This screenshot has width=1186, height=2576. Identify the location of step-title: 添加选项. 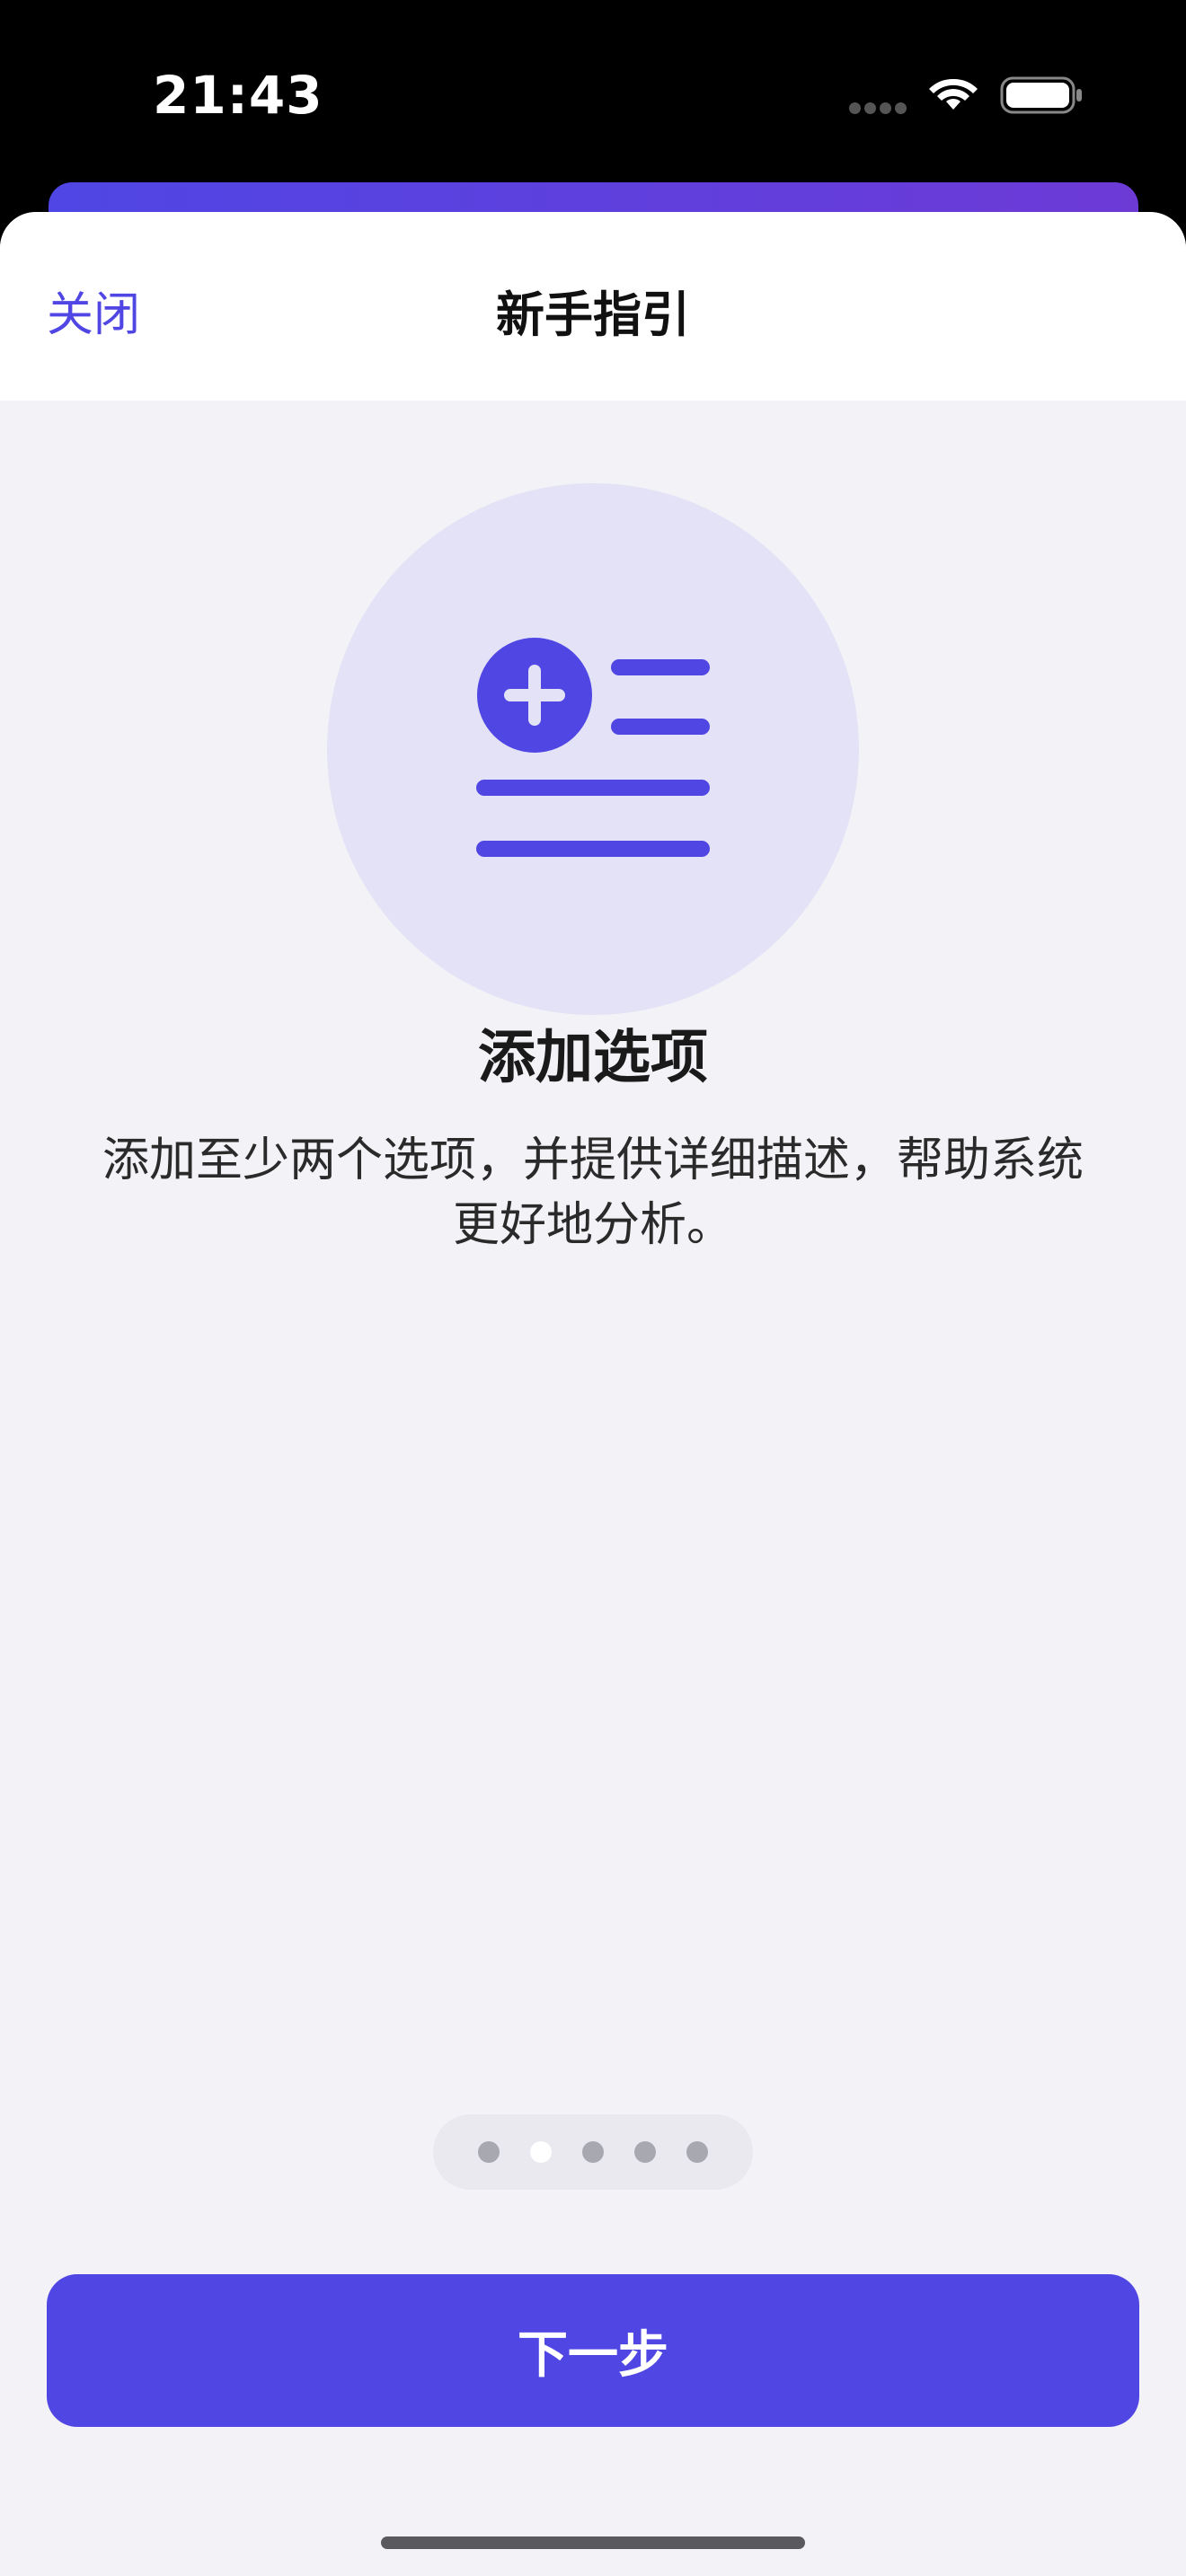
(593, 1058).